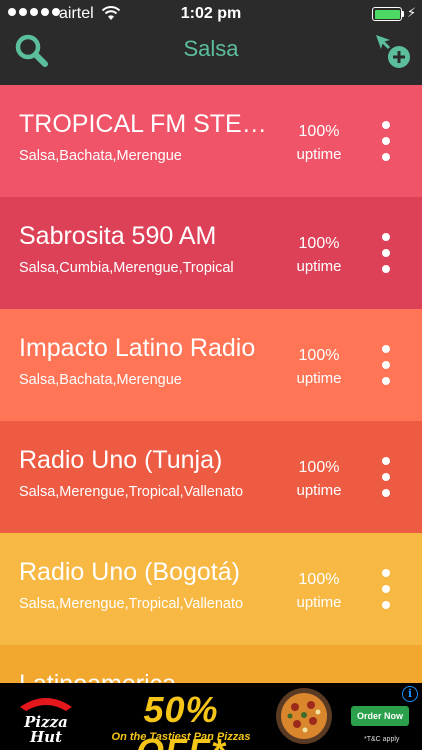  I want to click on charging-bolt-icon: ⚡, so click(412, 12).